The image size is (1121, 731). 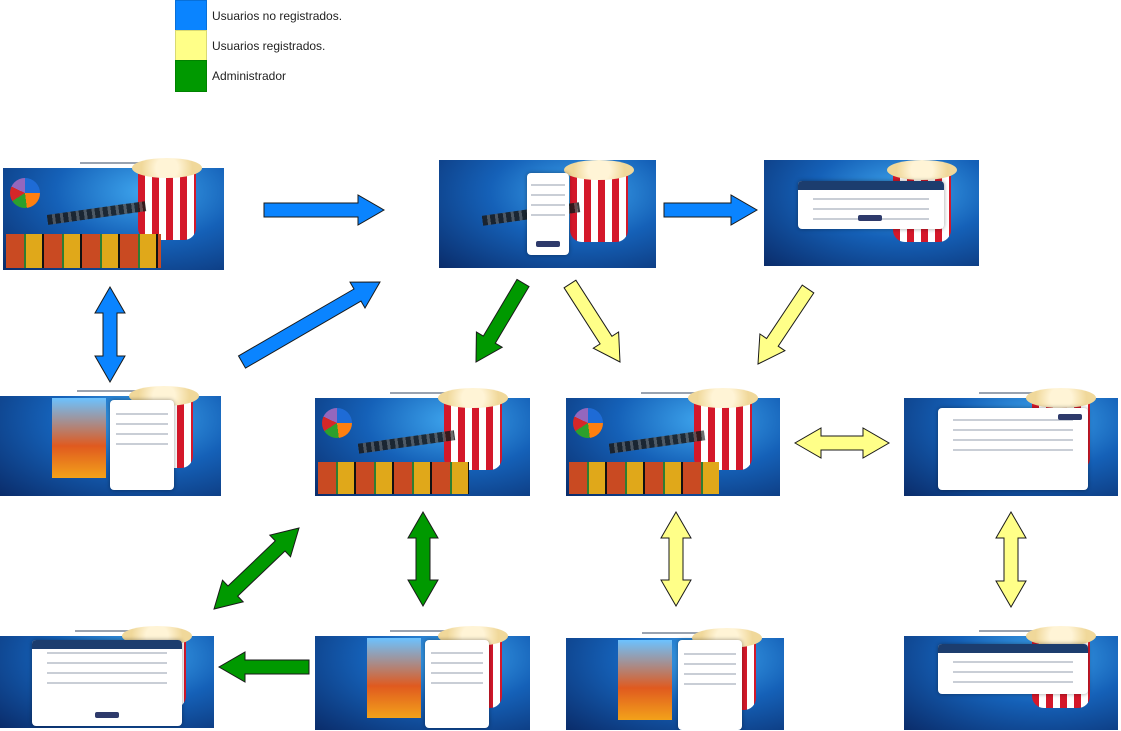 I want to click on arrow-home-user-profile, so click(x=842, y=443).